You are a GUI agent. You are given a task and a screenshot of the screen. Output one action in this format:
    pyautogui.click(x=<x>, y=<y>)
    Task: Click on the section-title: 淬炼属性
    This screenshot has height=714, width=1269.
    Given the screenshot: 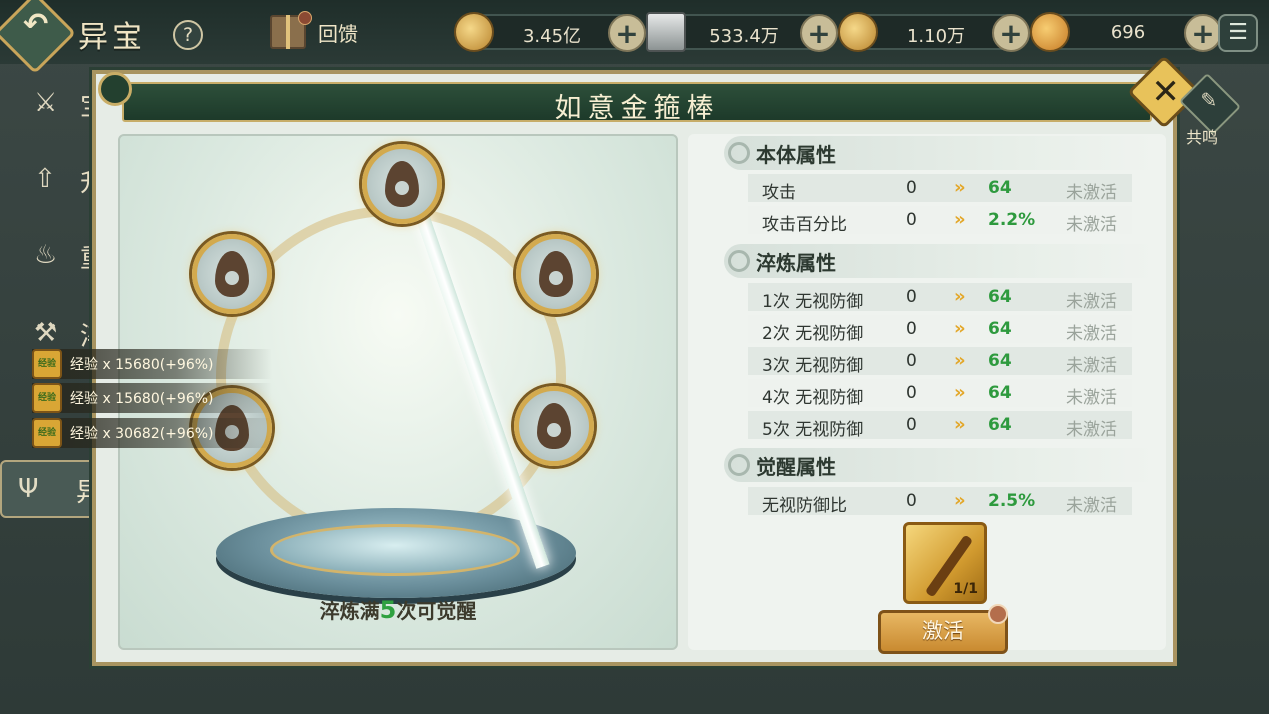 What is the action you would take?
    pyautogui.click(x=796, y=263)
    